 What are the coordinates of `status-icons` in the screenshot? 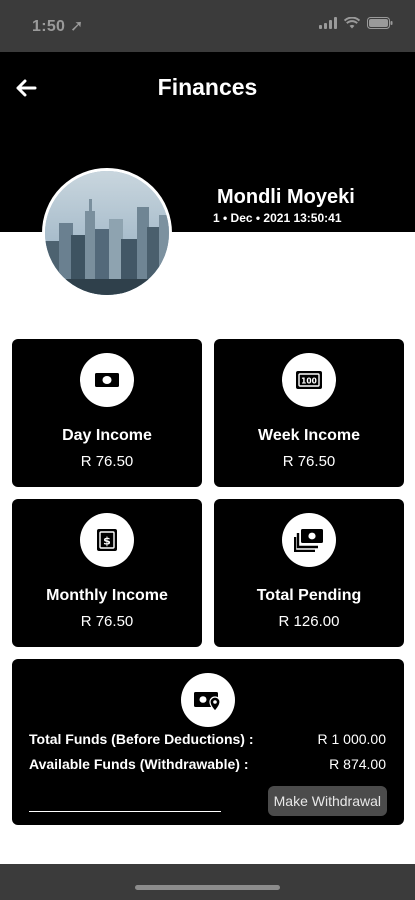 It's located at (356, 23).